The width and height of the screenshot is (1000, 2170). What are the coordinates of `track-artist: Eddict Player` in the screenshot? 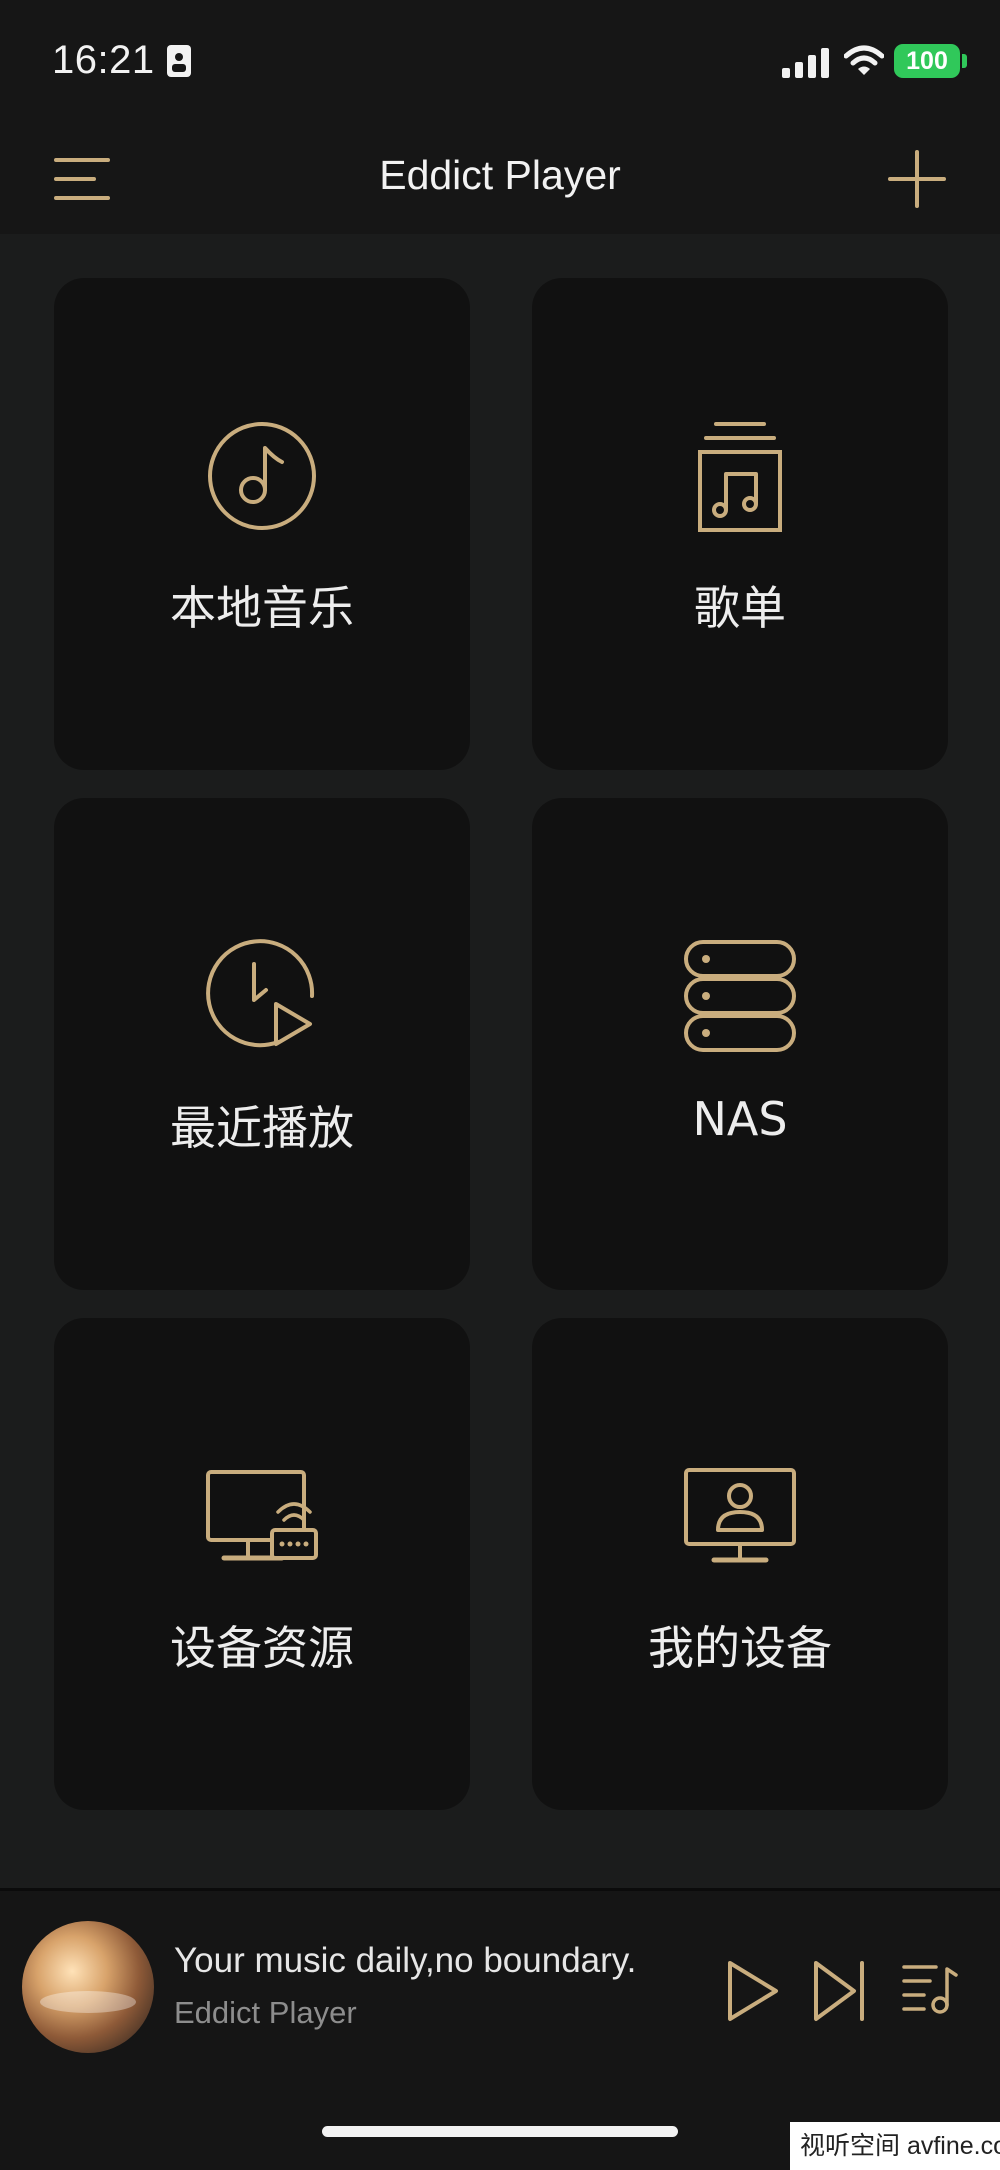 It's located at (265, 2012).